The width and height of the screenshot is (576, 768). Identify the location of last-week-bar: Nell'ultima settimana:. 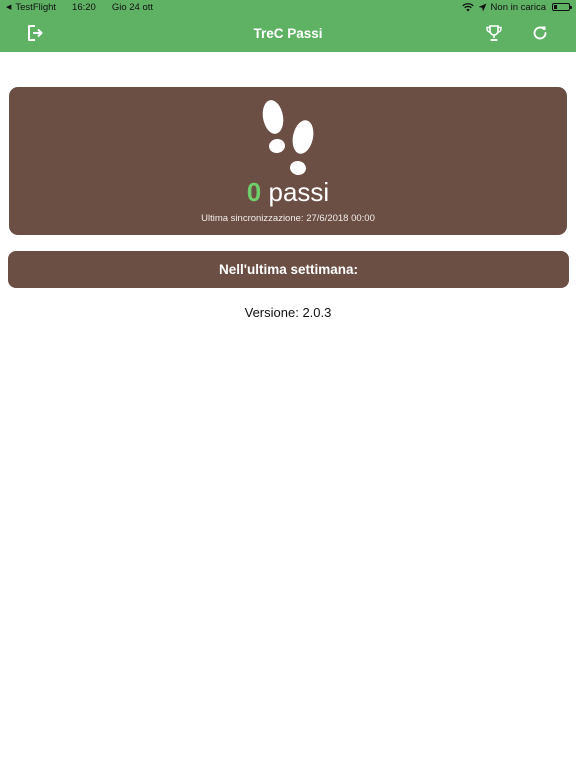
(288, 269).